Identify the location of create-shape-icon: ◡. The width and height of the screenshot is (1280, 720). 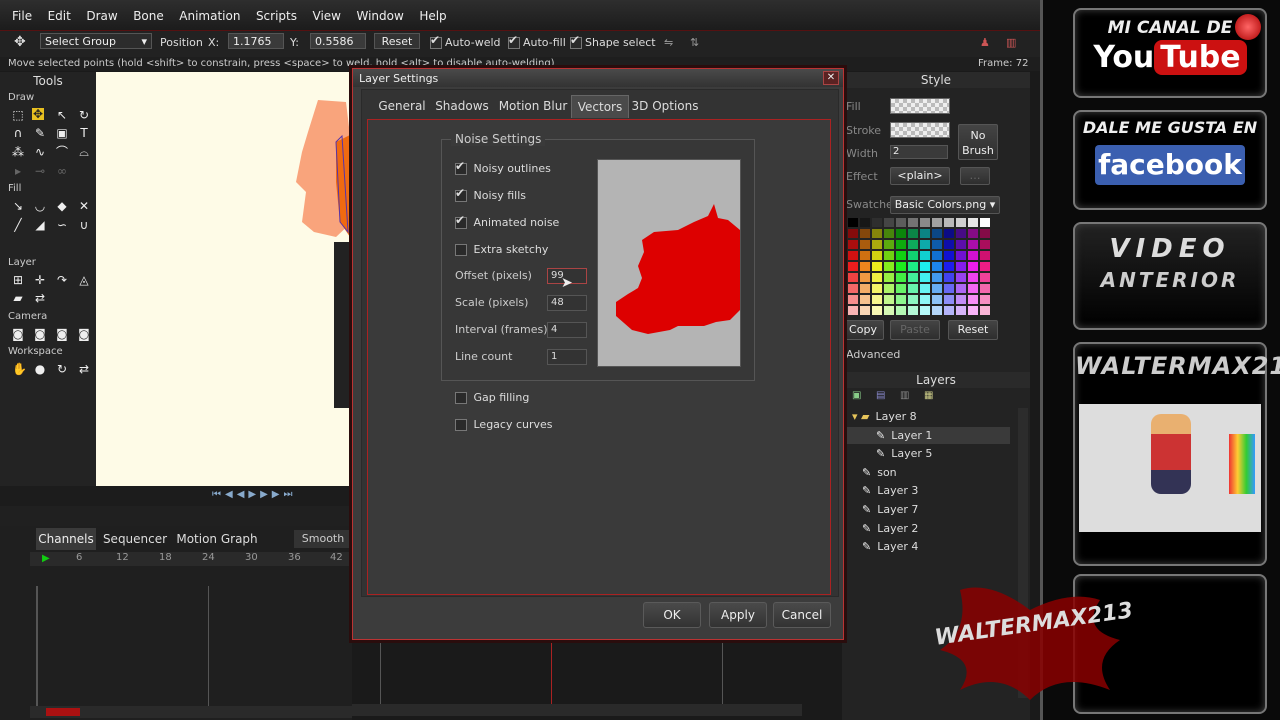
(40, 206).